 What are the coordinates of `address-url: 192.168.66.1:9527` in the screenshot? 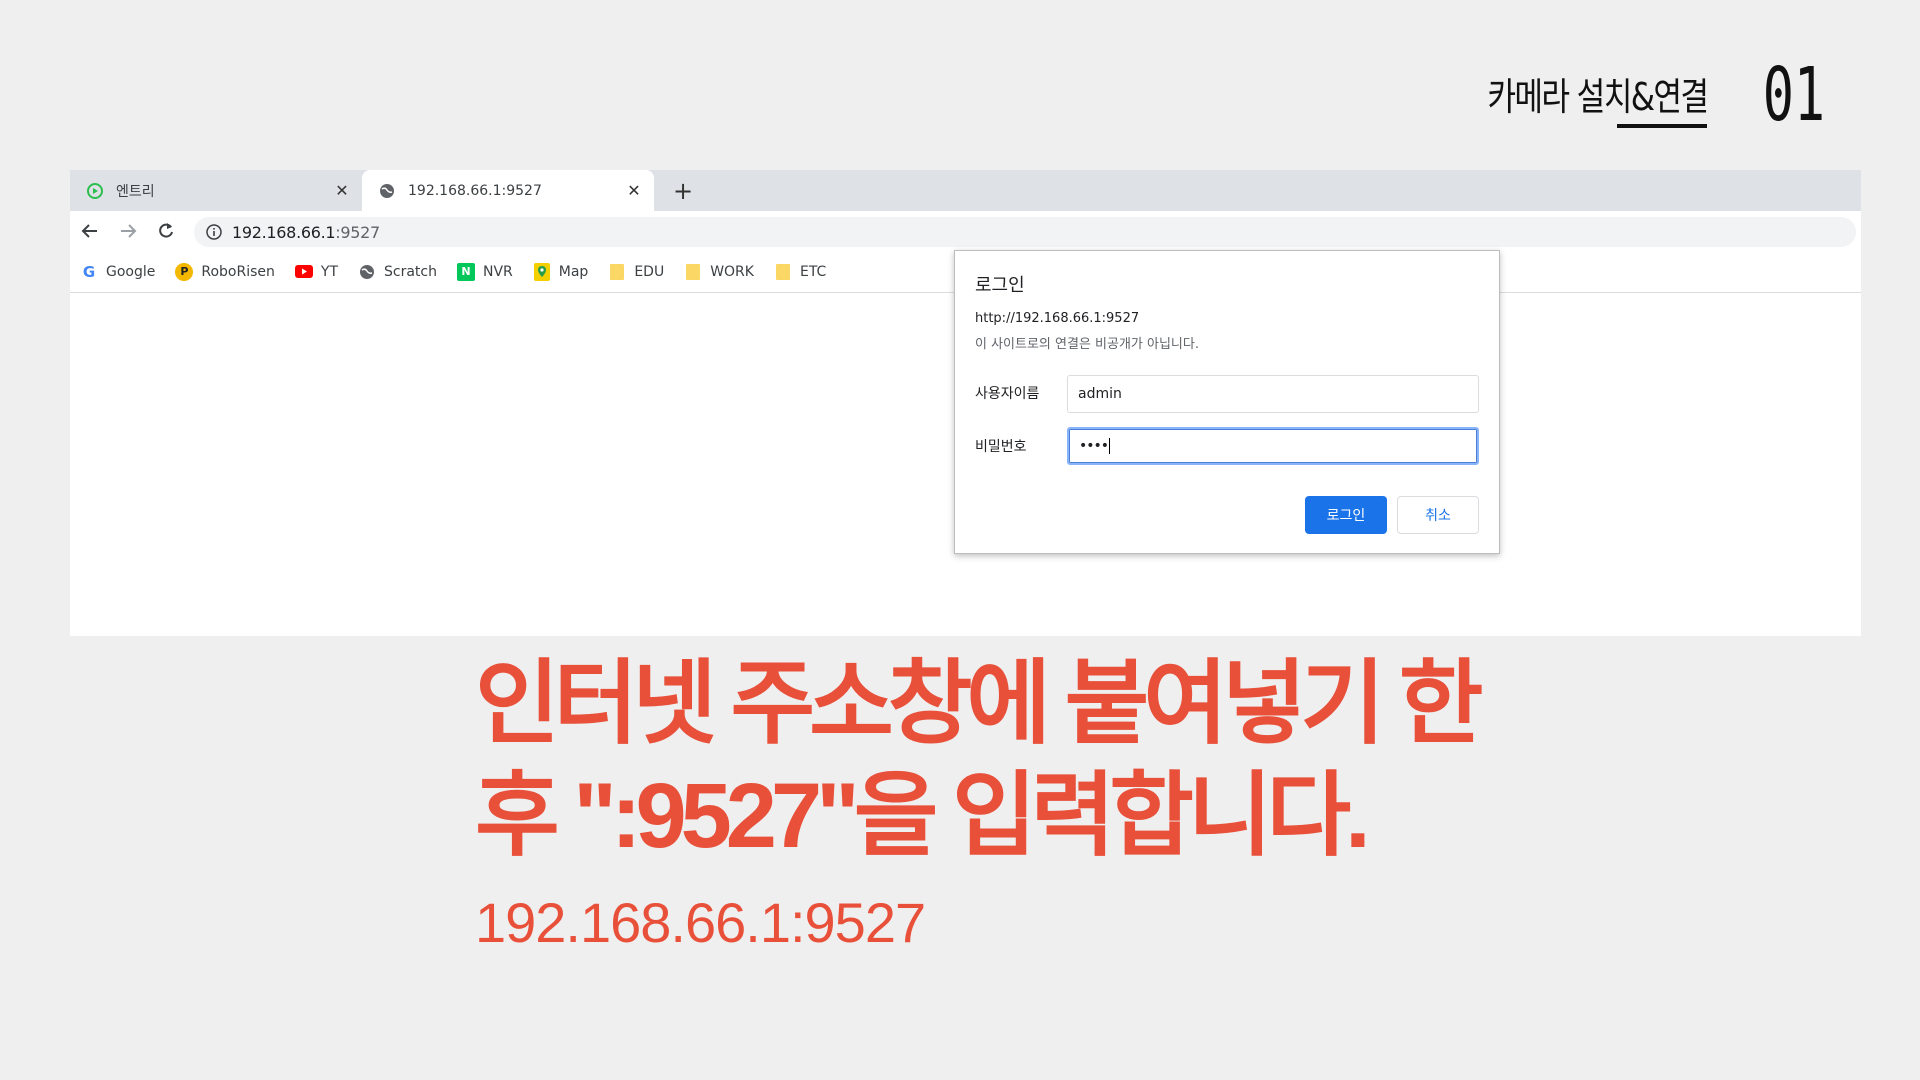 It's located at (306, 232).